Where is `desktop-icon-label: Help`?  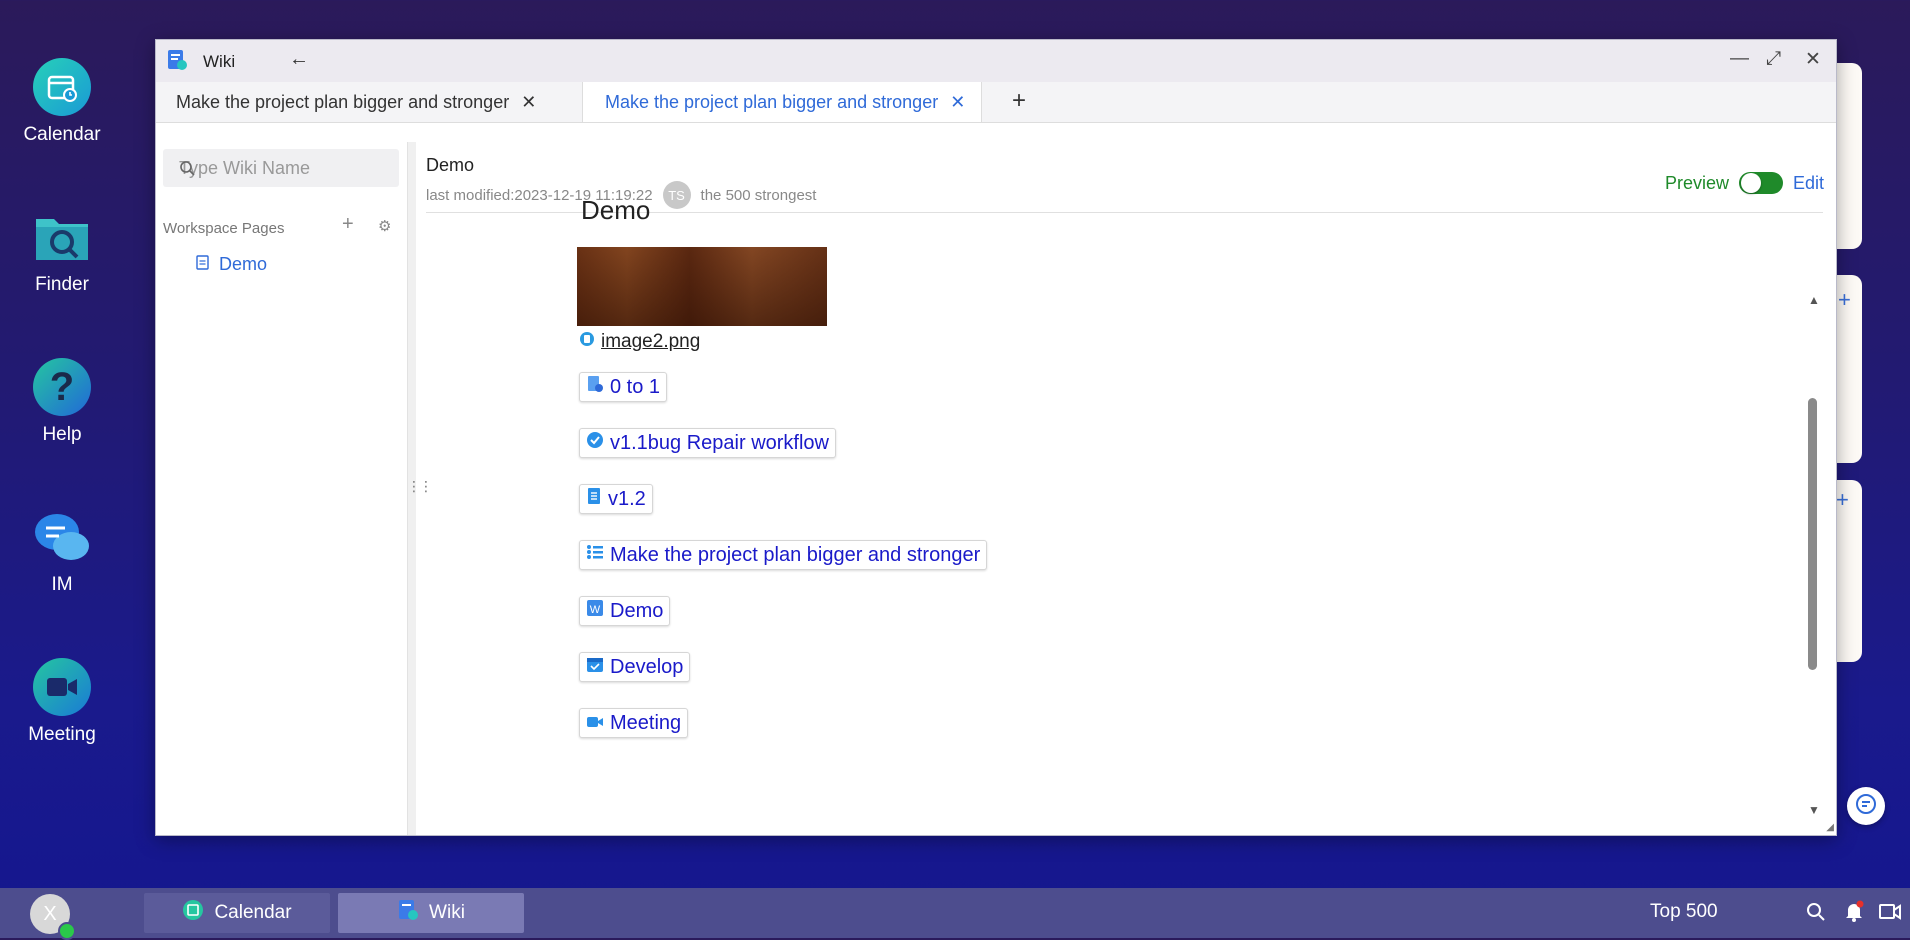 desktop-icon-label: Help is located at coordinates (62, 434).